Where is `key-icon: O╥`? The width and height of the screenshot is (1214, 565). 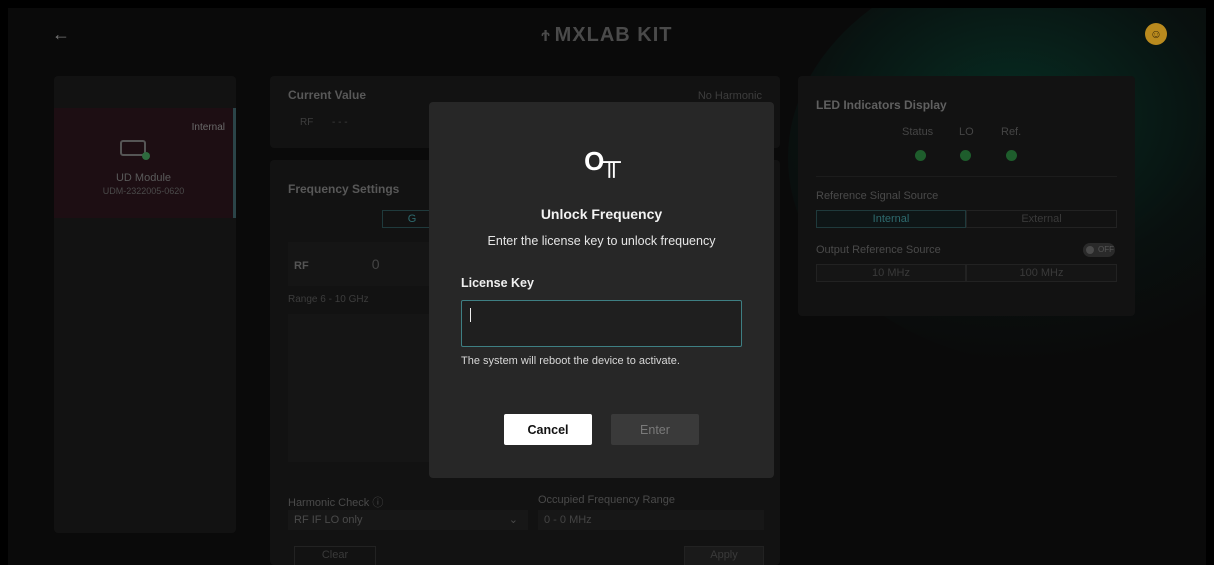
key-icon: O╥ is located at coordinates (602, 161).